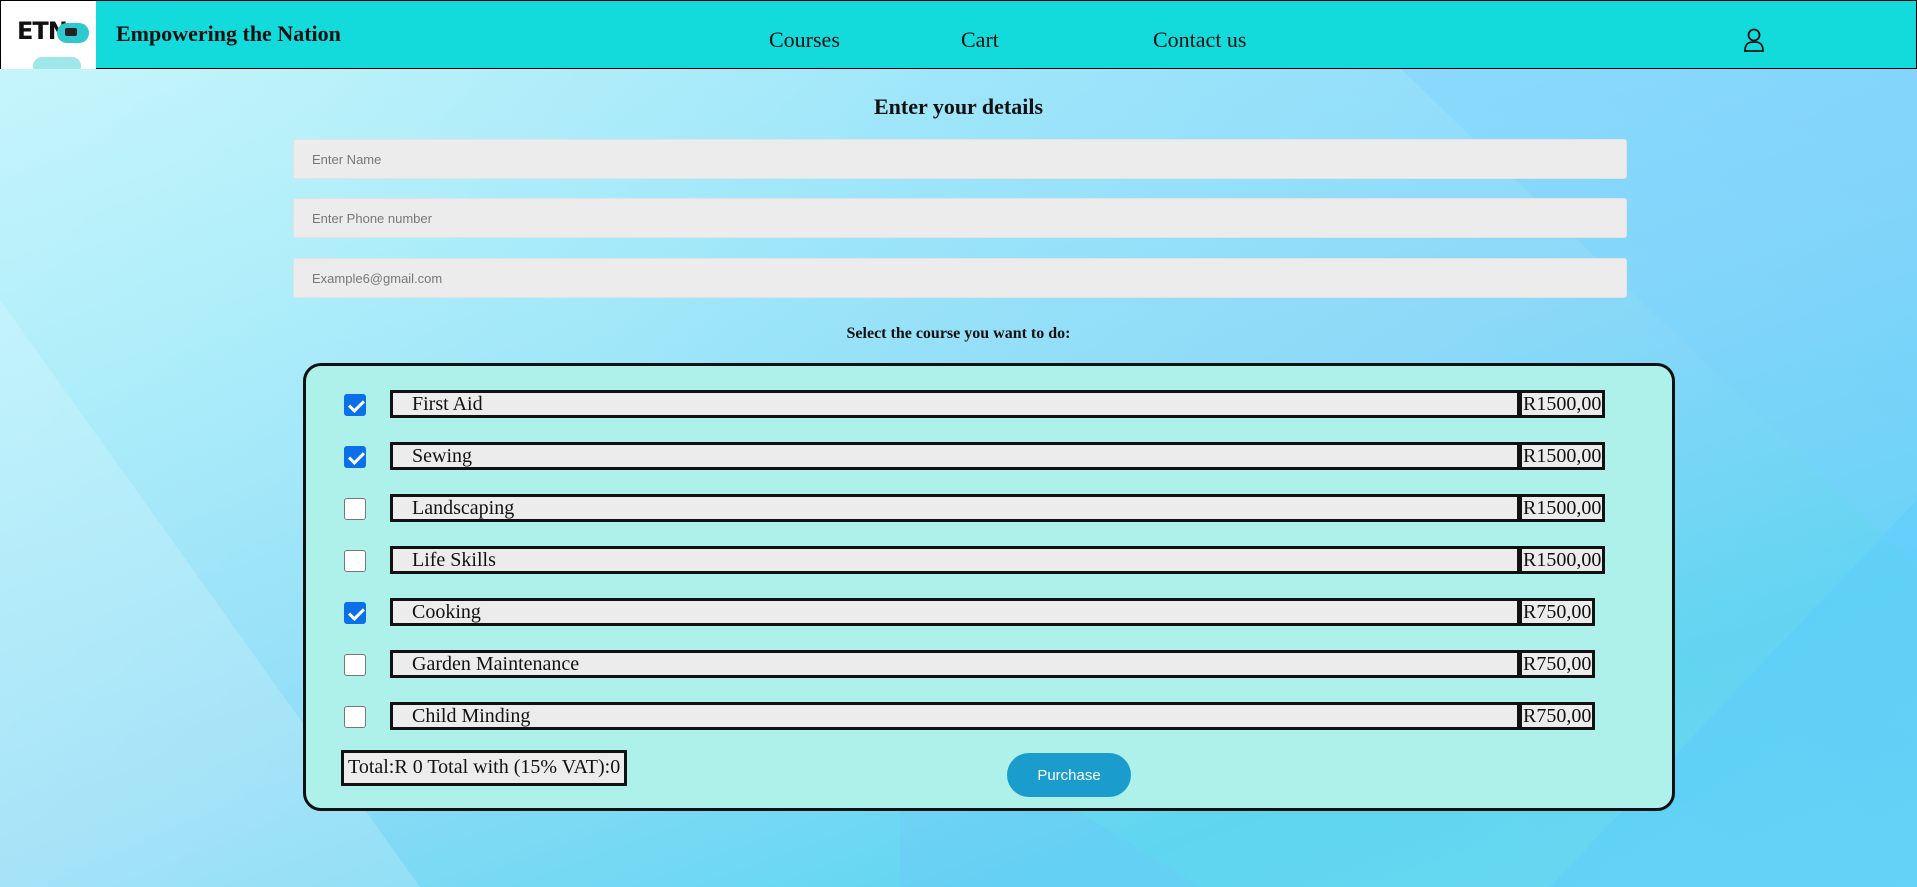 This screenshot has width=1917, height=887. What do you see at coordinates (960, 278) in the screenshot?
I see `email-input` at bounding box center [960, 278].